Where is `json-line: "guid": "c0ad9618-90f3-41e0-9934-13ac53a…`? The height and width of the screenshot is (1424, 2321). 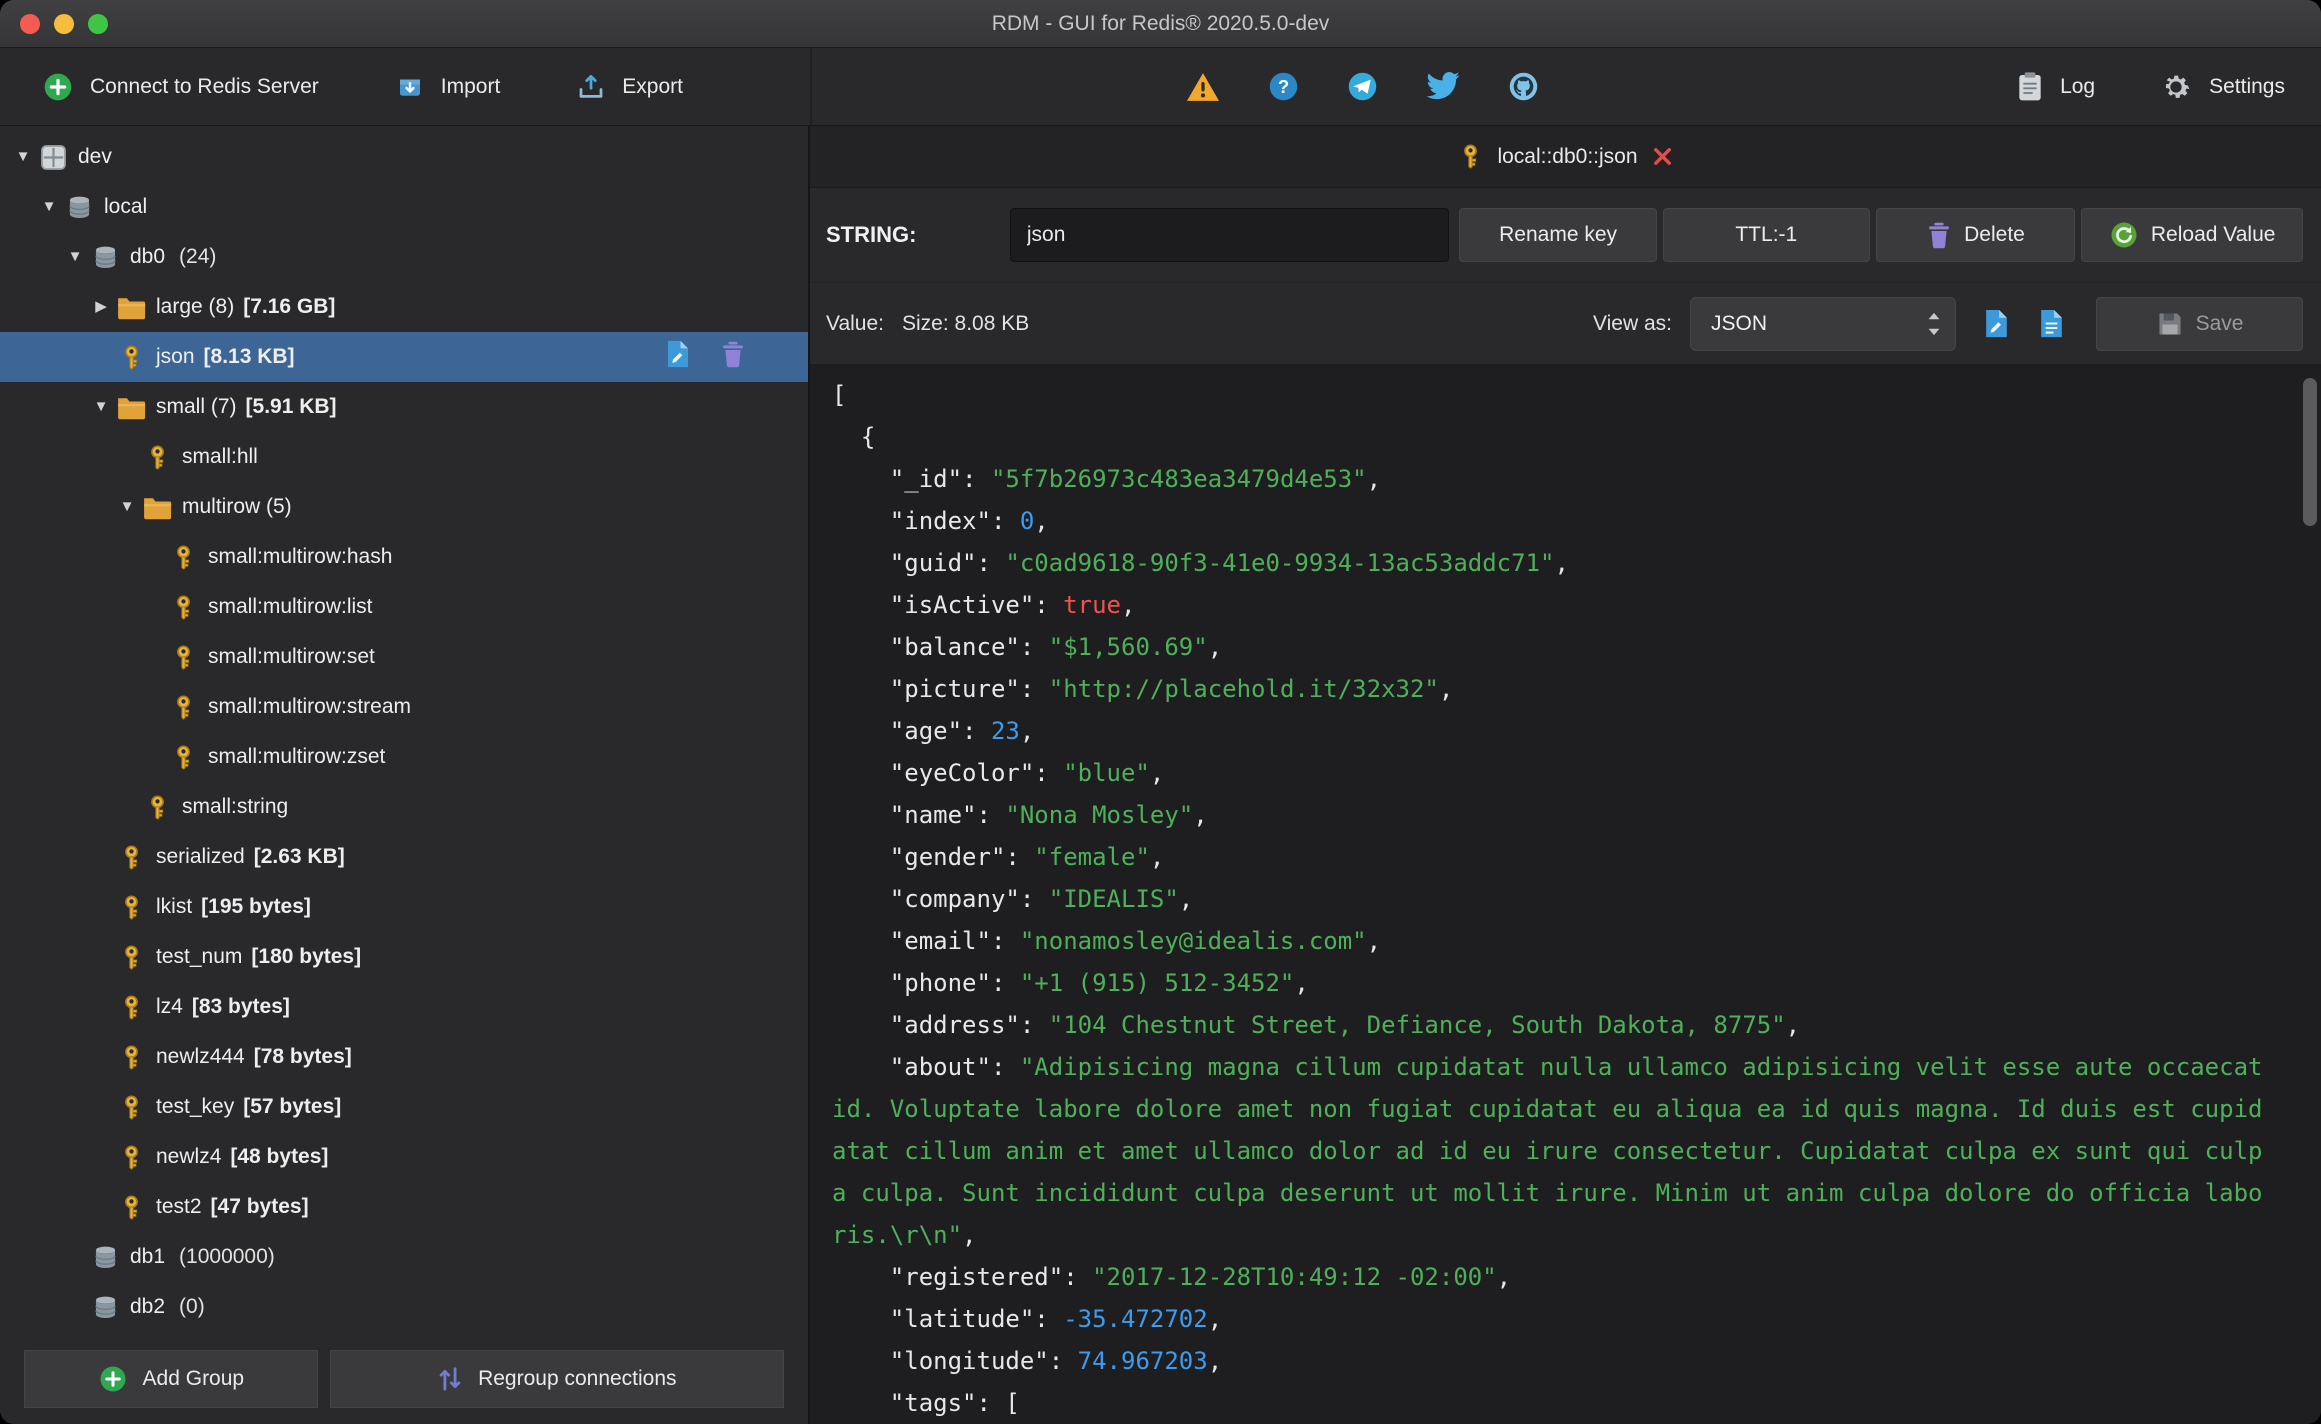 json-line: "guid": "c0ad9618-90f3-41e0-9934-13ac53a… is located at coordinates (1200, 563).